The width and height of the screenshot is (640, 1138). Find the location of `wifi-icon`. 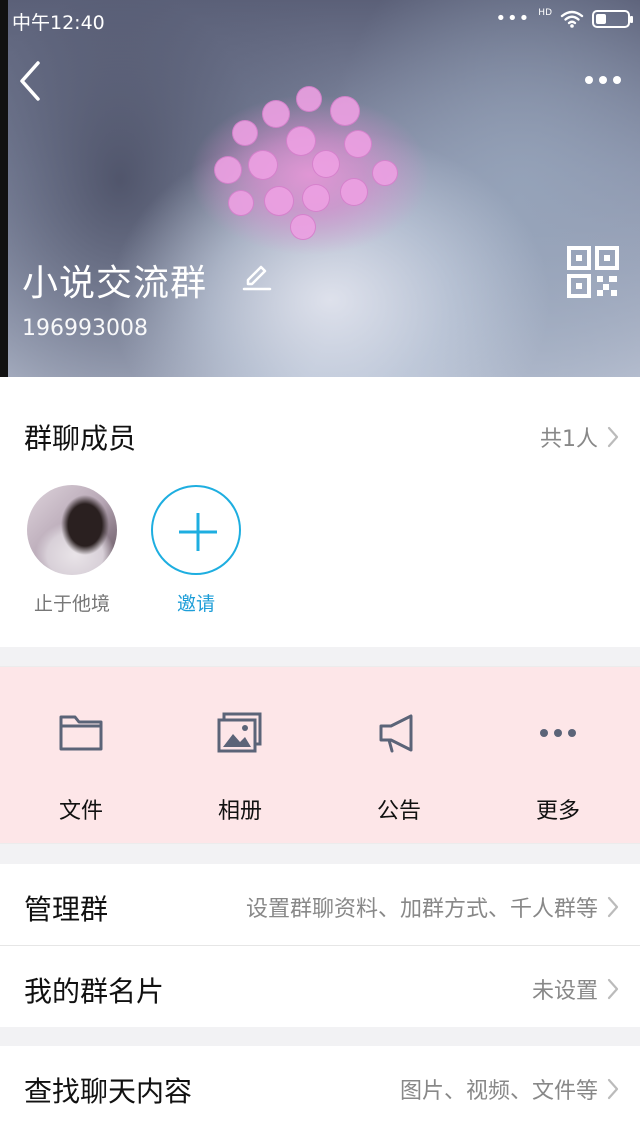

wifi-icon is located at coordinates (572, 19).